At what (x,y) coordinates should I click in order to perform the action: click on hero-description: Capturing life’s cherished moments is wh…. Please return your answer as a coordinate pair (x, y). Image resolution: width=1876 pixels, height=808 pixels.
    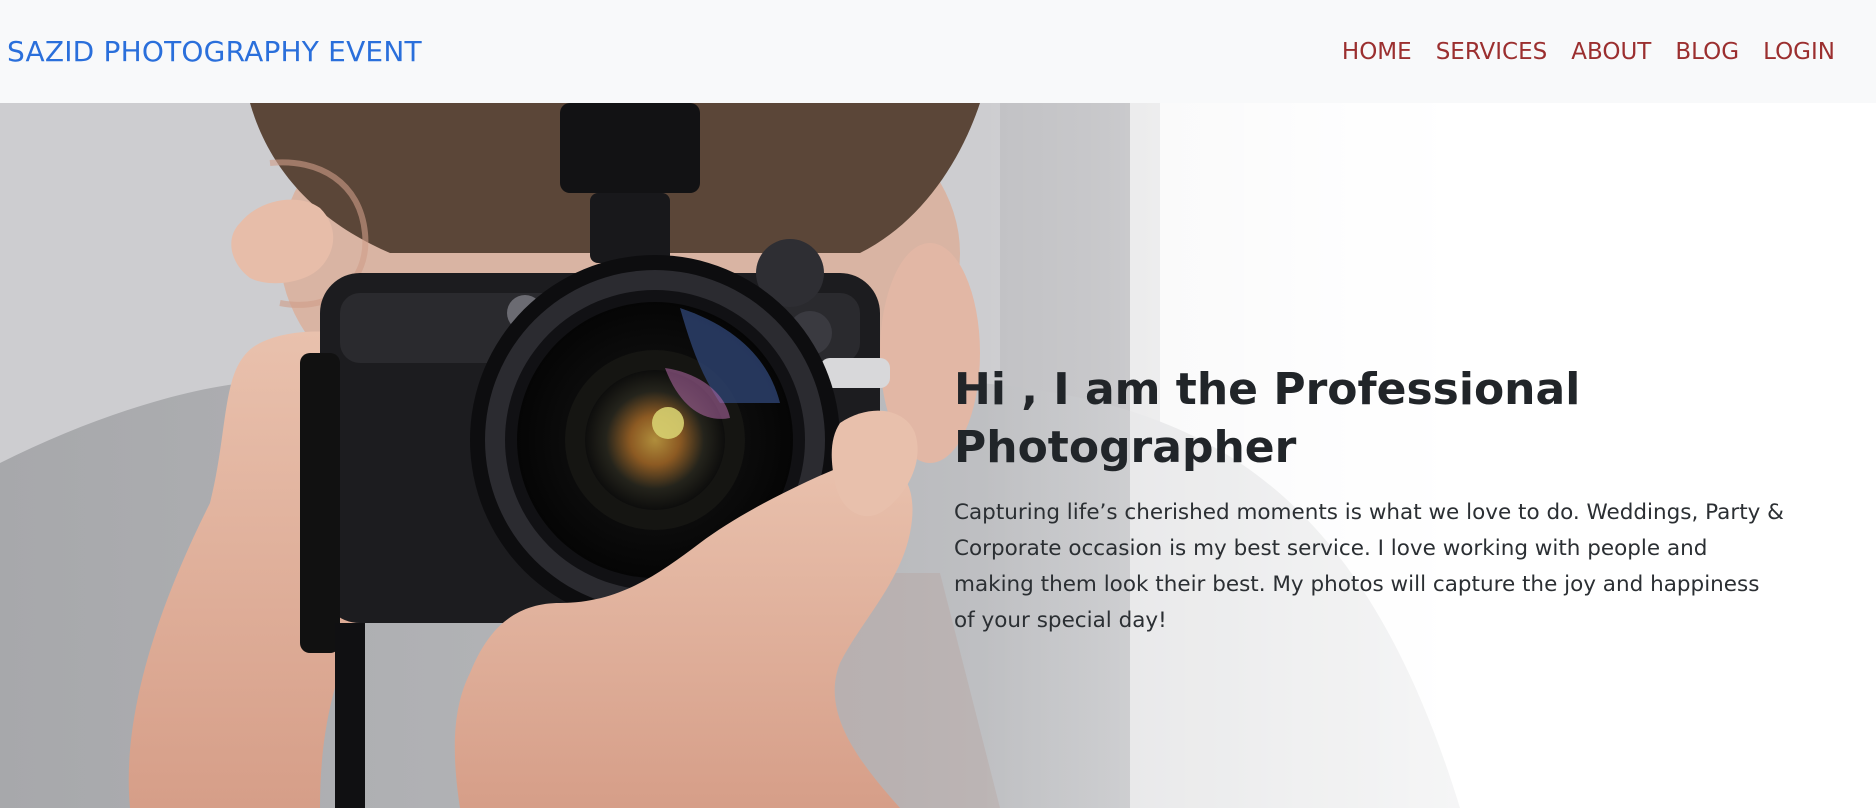
    Looking at the image, I should click on (1369, 566).